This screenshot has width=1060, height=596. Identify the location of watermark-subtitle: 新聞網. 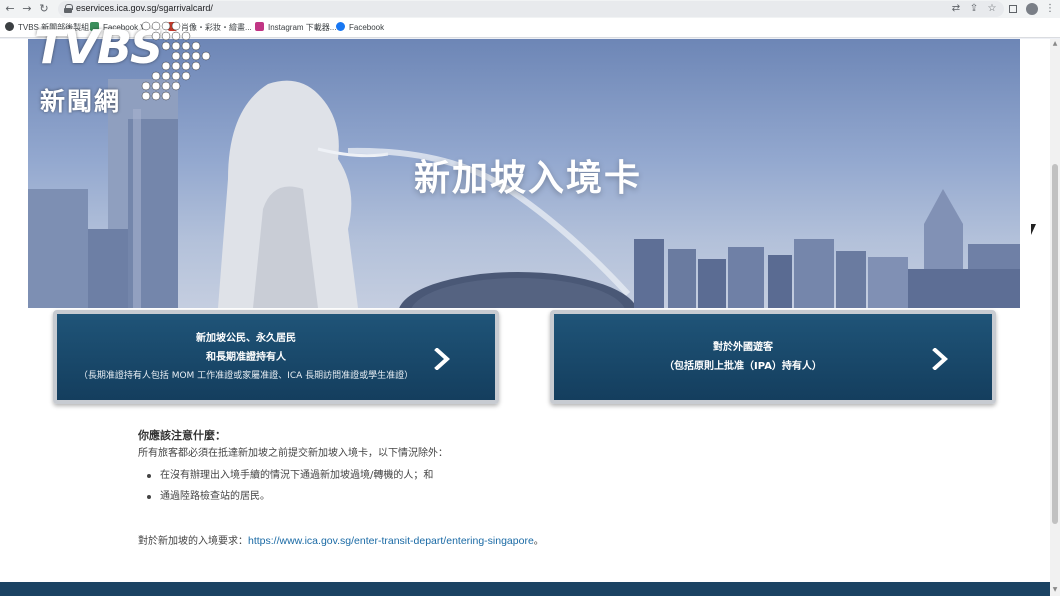
(81, 101).